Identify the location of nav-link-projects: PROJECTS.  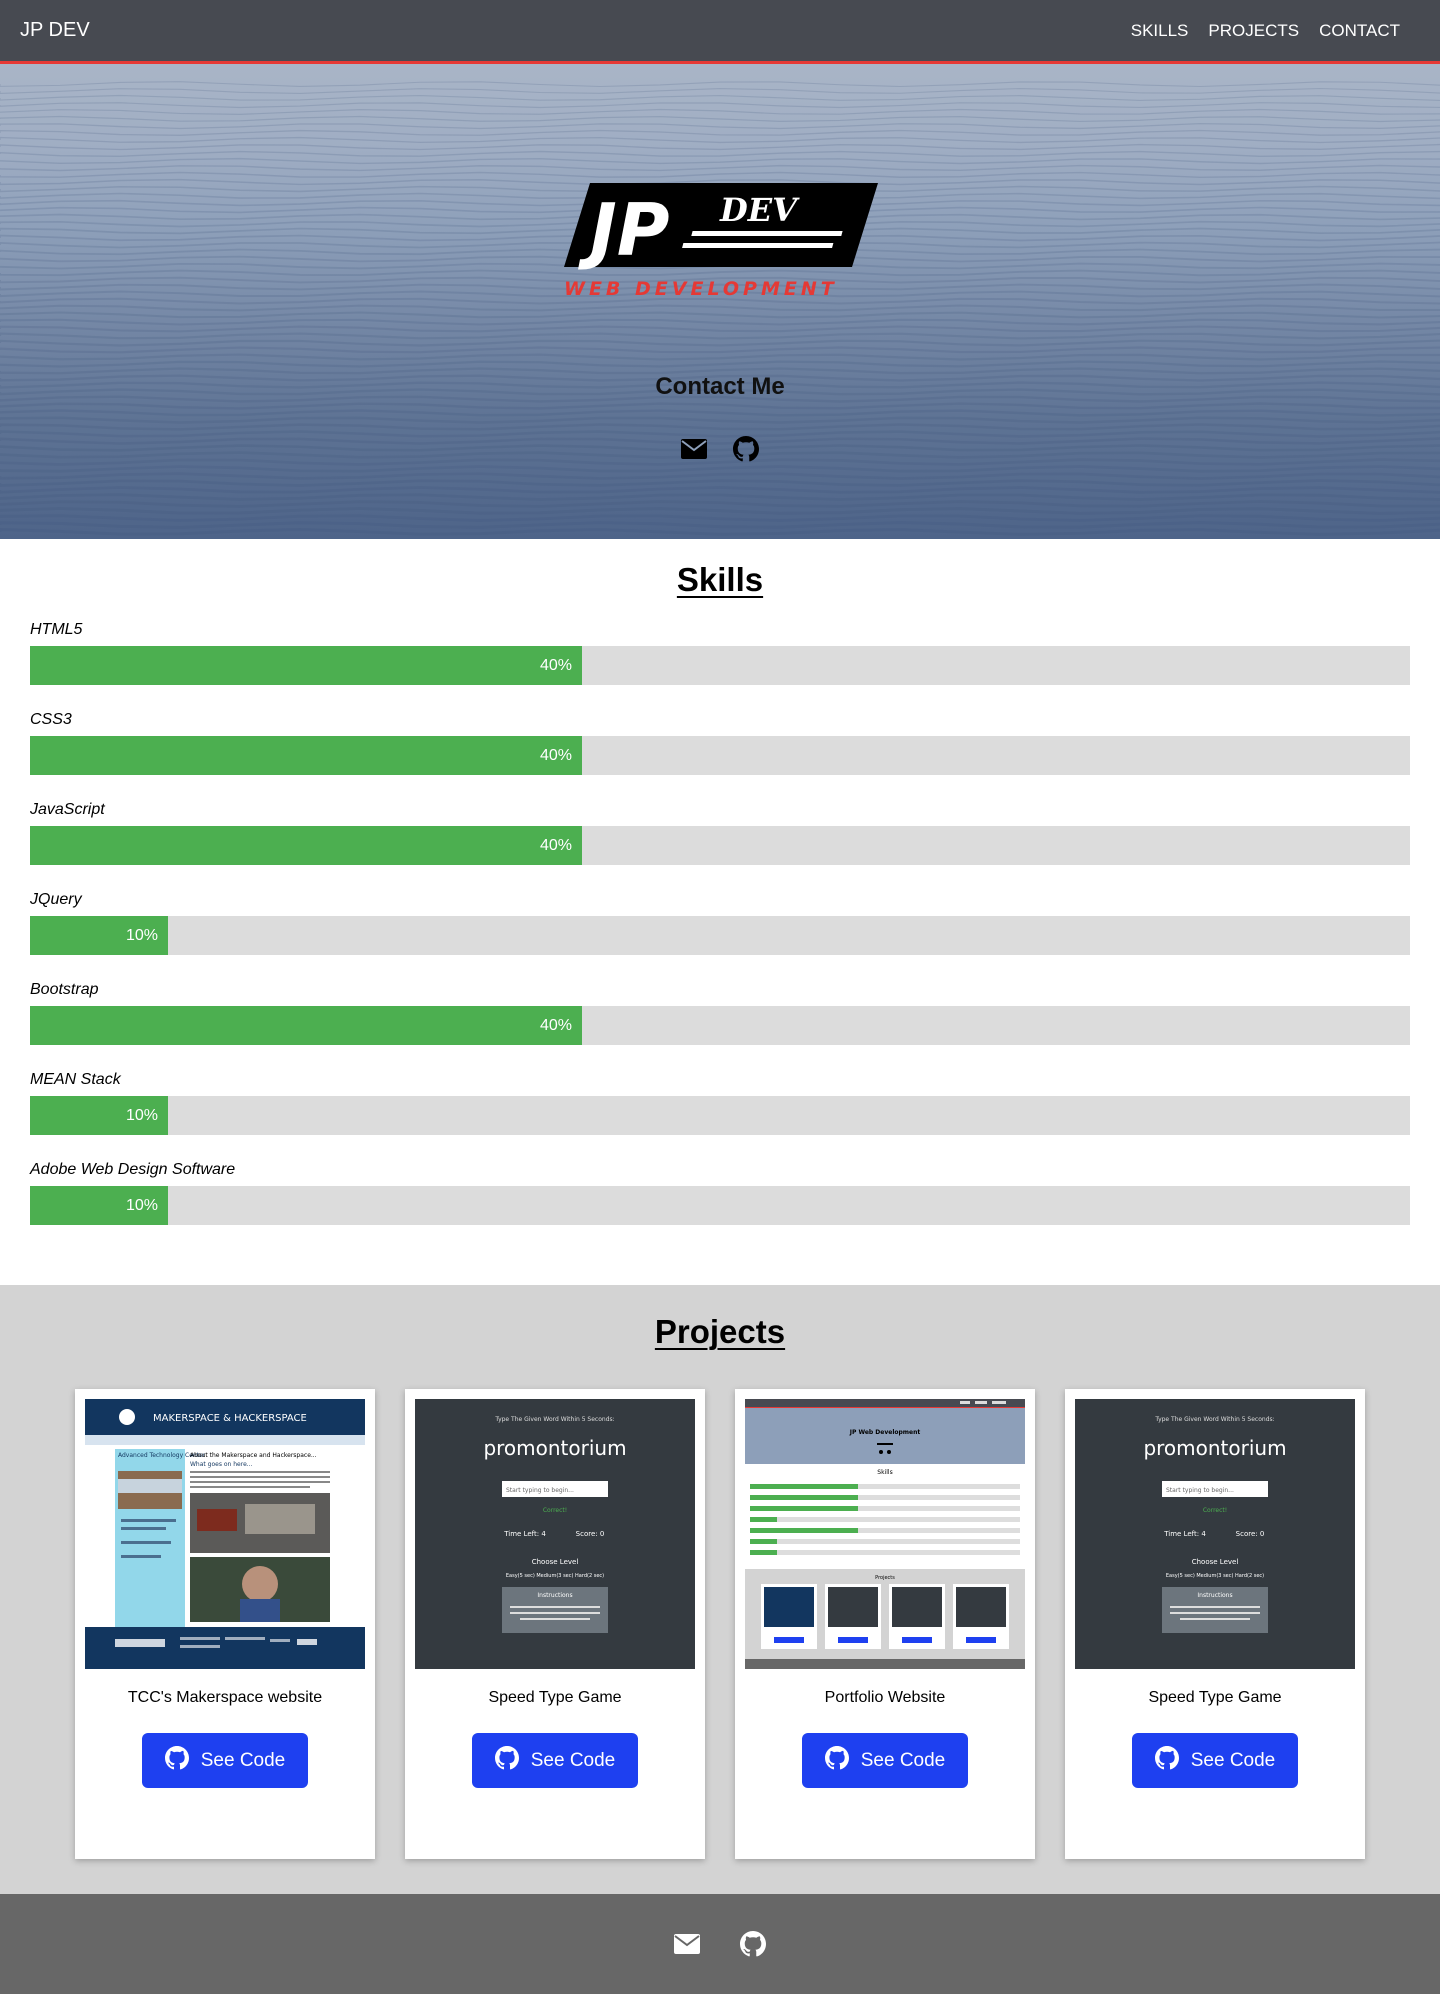
(1253, 31).